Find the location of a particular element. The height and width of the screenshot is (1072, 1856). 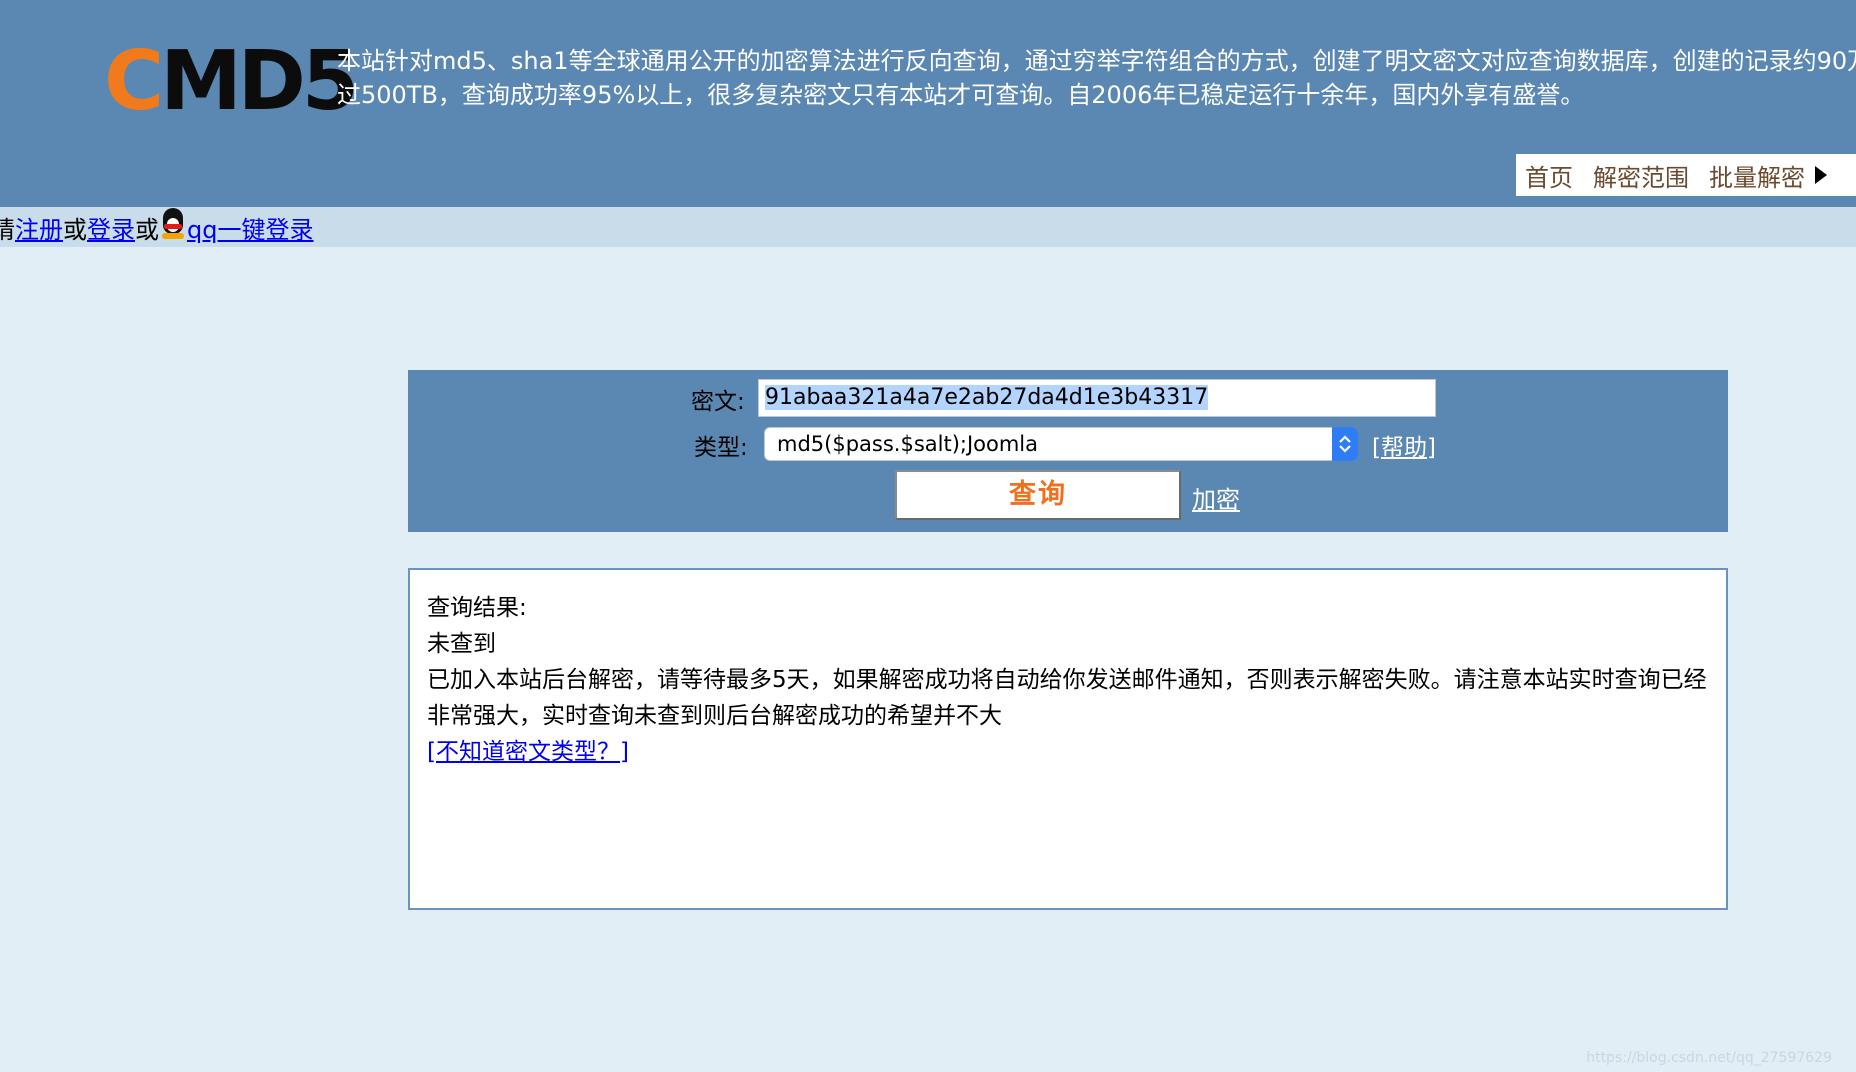

cipher-label: 密文: is located at coordinates (718, 402).